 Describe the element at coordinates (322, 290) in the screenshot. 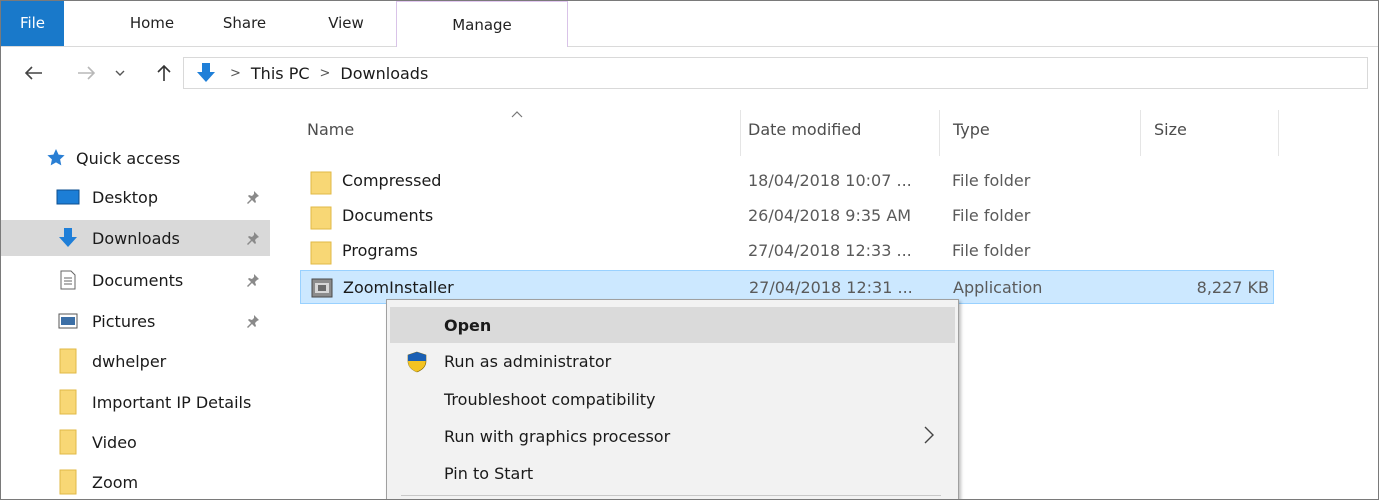

I see `application-icon` at that location.